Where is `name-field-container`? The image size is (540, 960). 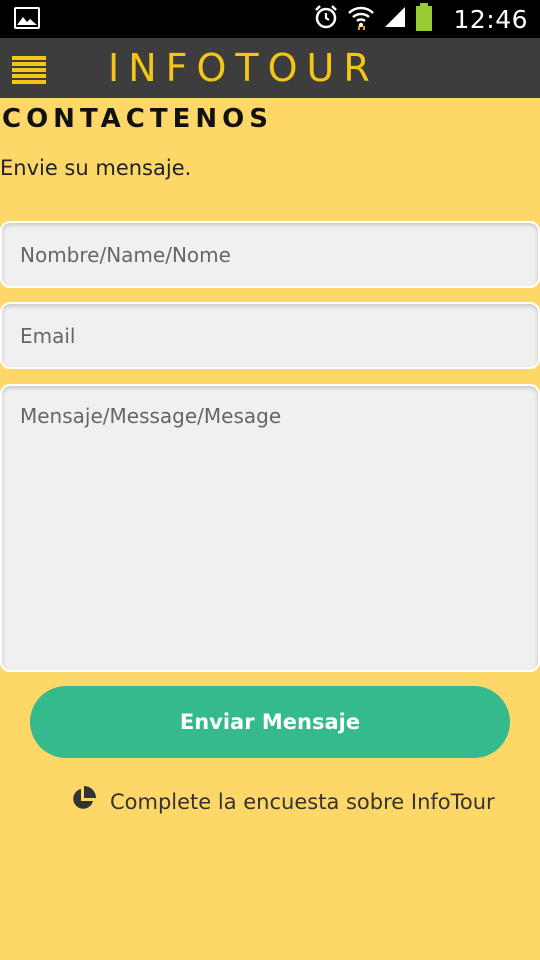 name-field-container is located at coordinates (270, 254).